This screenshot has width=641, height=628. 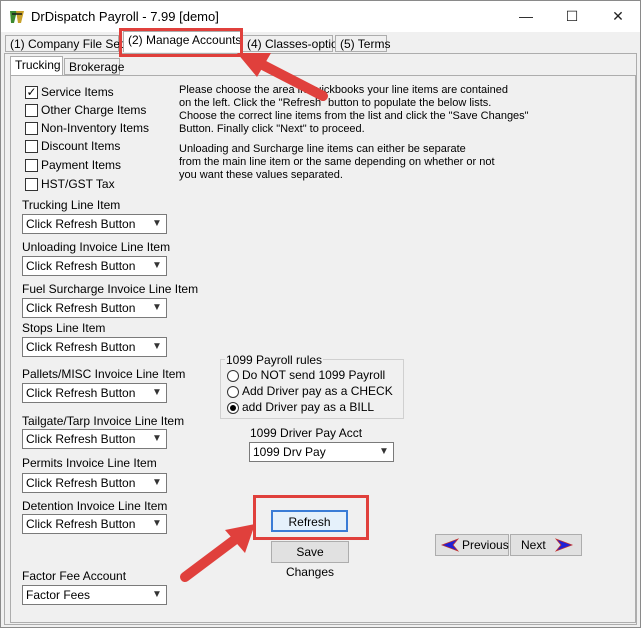 What do you see at coordinates (282, 77) in the screenshot?
I see `arrow-to-manage-accounts-icon` at bounding box center [282, 77].